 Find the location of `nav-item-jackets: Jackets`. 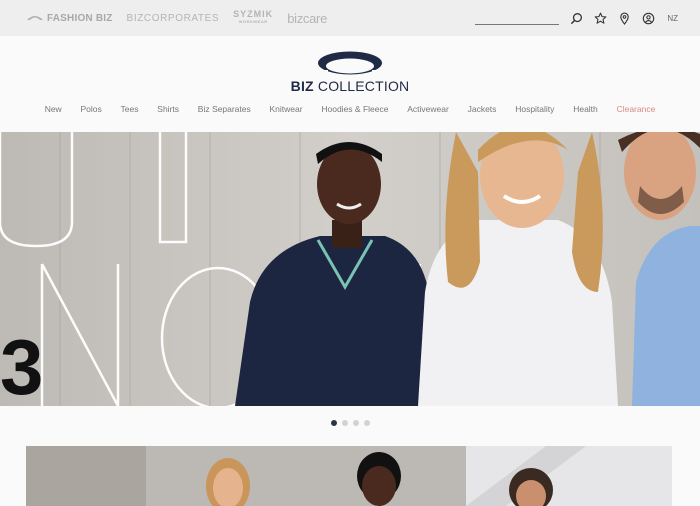

nav-item-jackets: Jackets is located at coordinates (482, 111).